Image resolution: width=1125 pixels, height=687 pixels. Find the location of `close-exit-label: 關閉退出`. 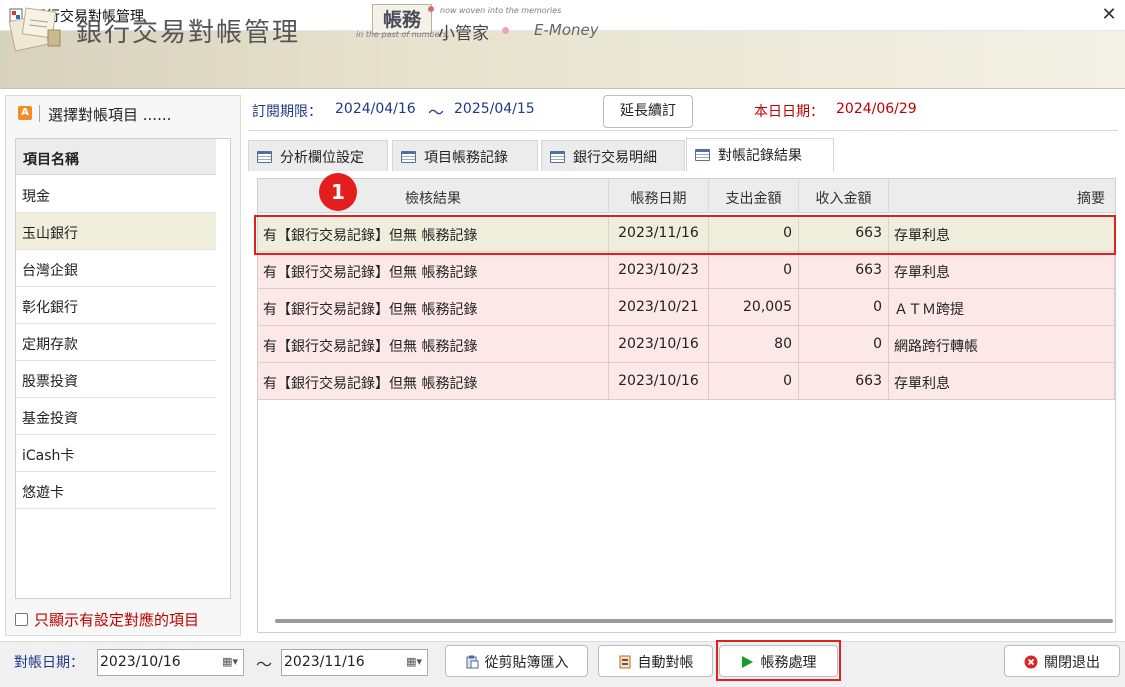

close-exit-label: 關閉退出 is located at coordinates (1072, 663).